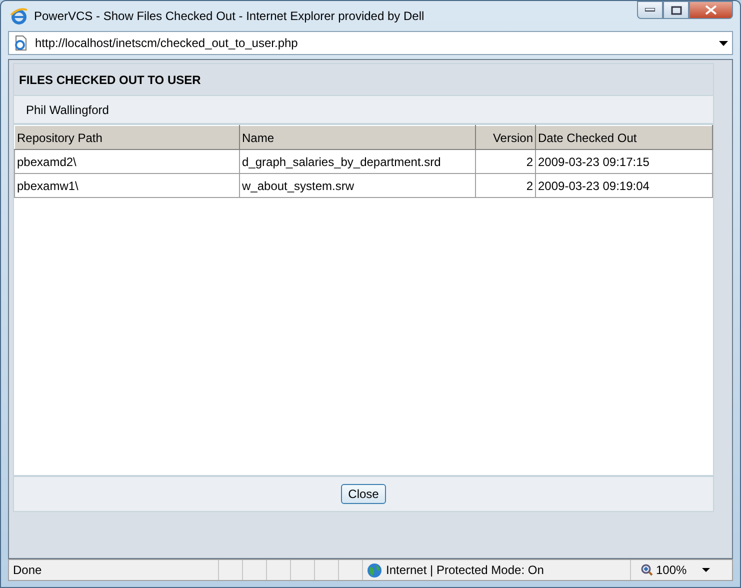  I want to click on close-button, so click(711, 10).